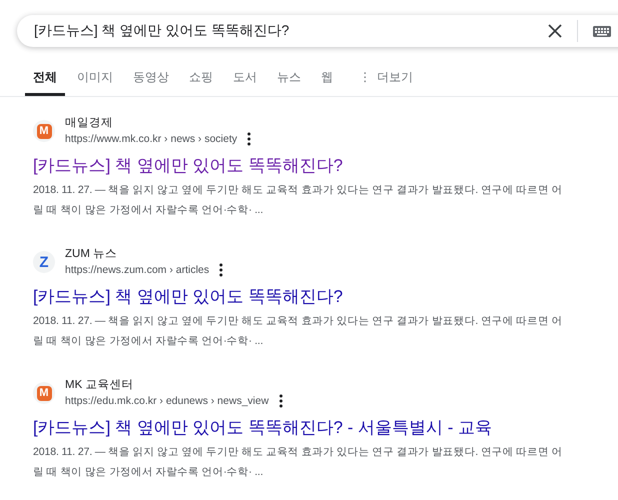 The image size is (618, 500). Describe the element at coordinates (99, 385) in the screenshot. I see `site-name: MK 교육센터` at that location.